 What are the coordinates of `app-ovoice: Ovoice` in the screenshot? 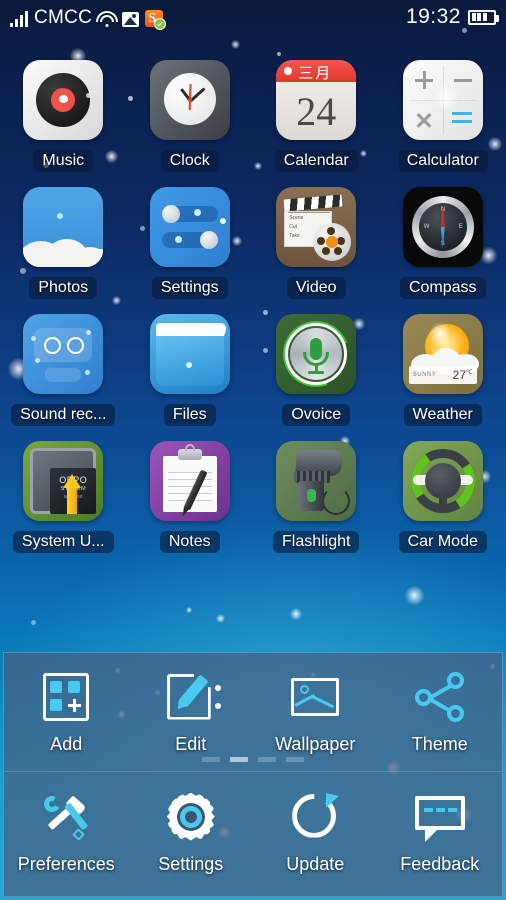 It's located at (316, 370).